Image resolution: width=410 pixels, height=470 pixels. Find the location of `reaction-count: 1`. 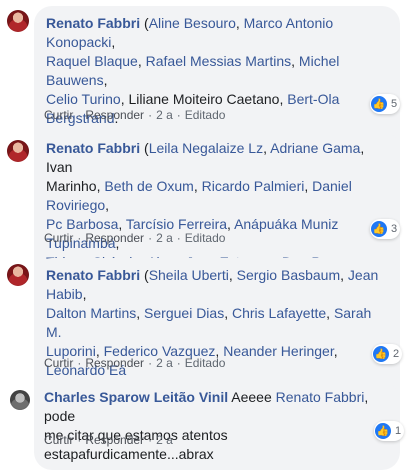

reaction-count: 1 is located at coordinates (398, 431).